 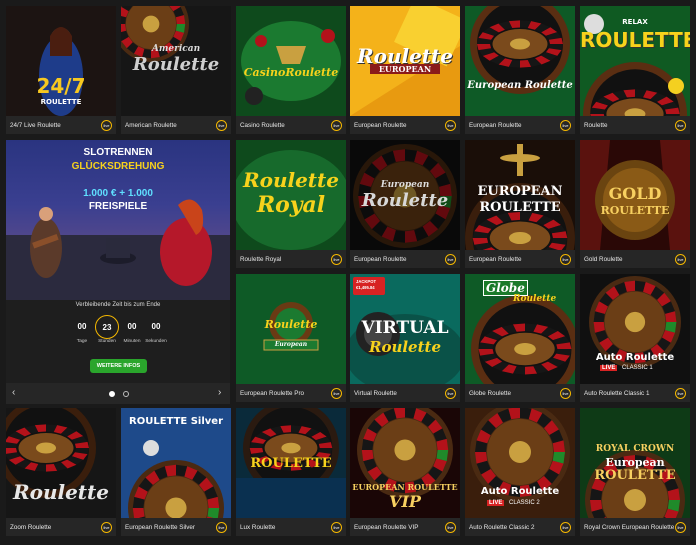 What do you see at coordinates (635, 61) in the screenshot?
I see `game-thumbnail: RELAX ROULETTE` at bounding box center [635, 61].